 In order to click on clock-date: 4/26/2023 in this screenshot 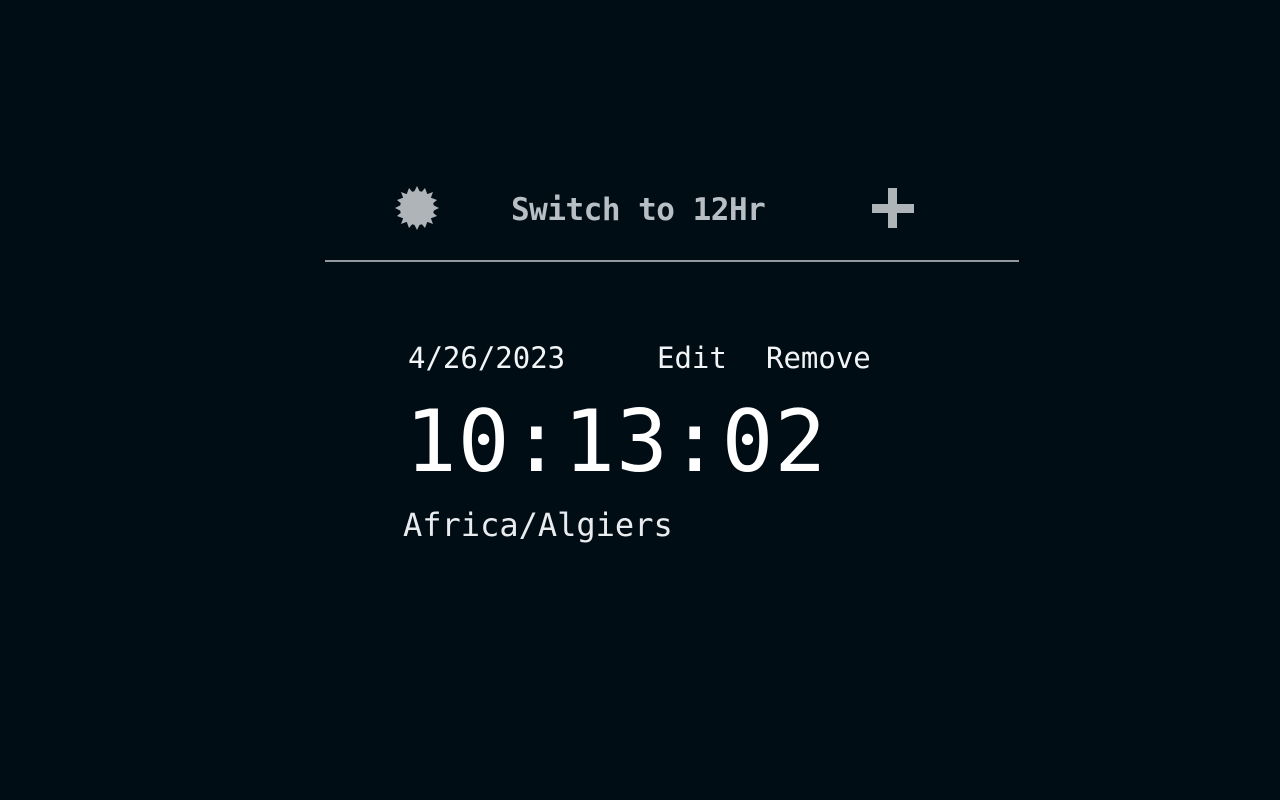, I will do `click(487, 358)`.